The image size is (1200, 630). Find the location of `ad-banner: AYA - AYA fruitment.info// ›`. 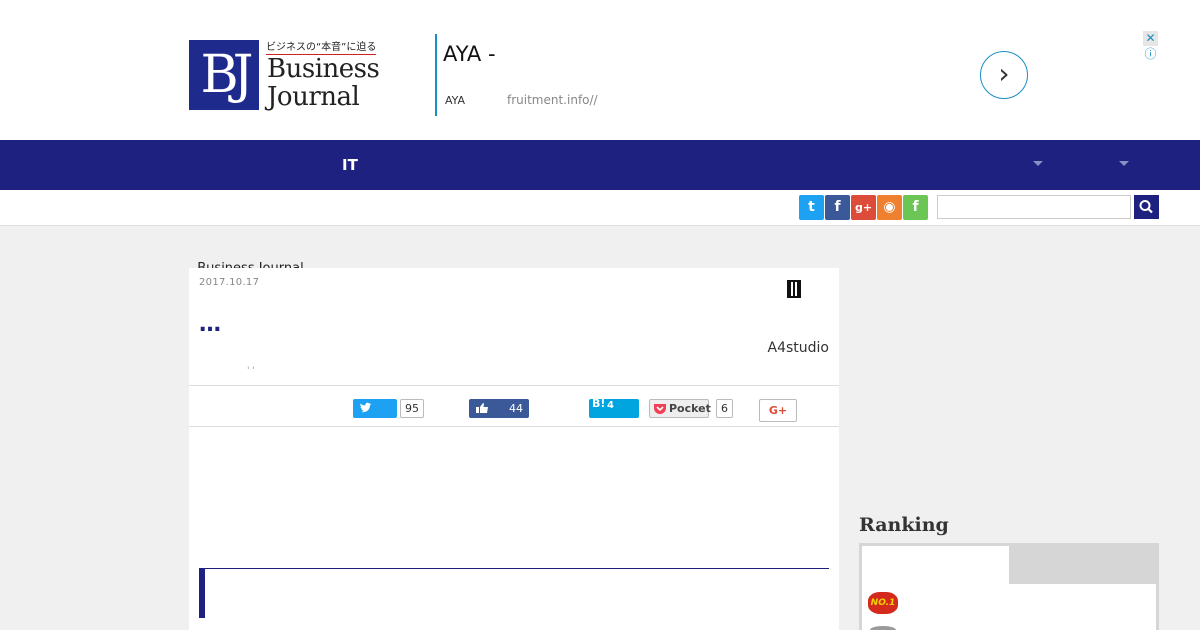

ad-banner: AYA - AYA fruitment.info// › is located at coordinates (735, 75).